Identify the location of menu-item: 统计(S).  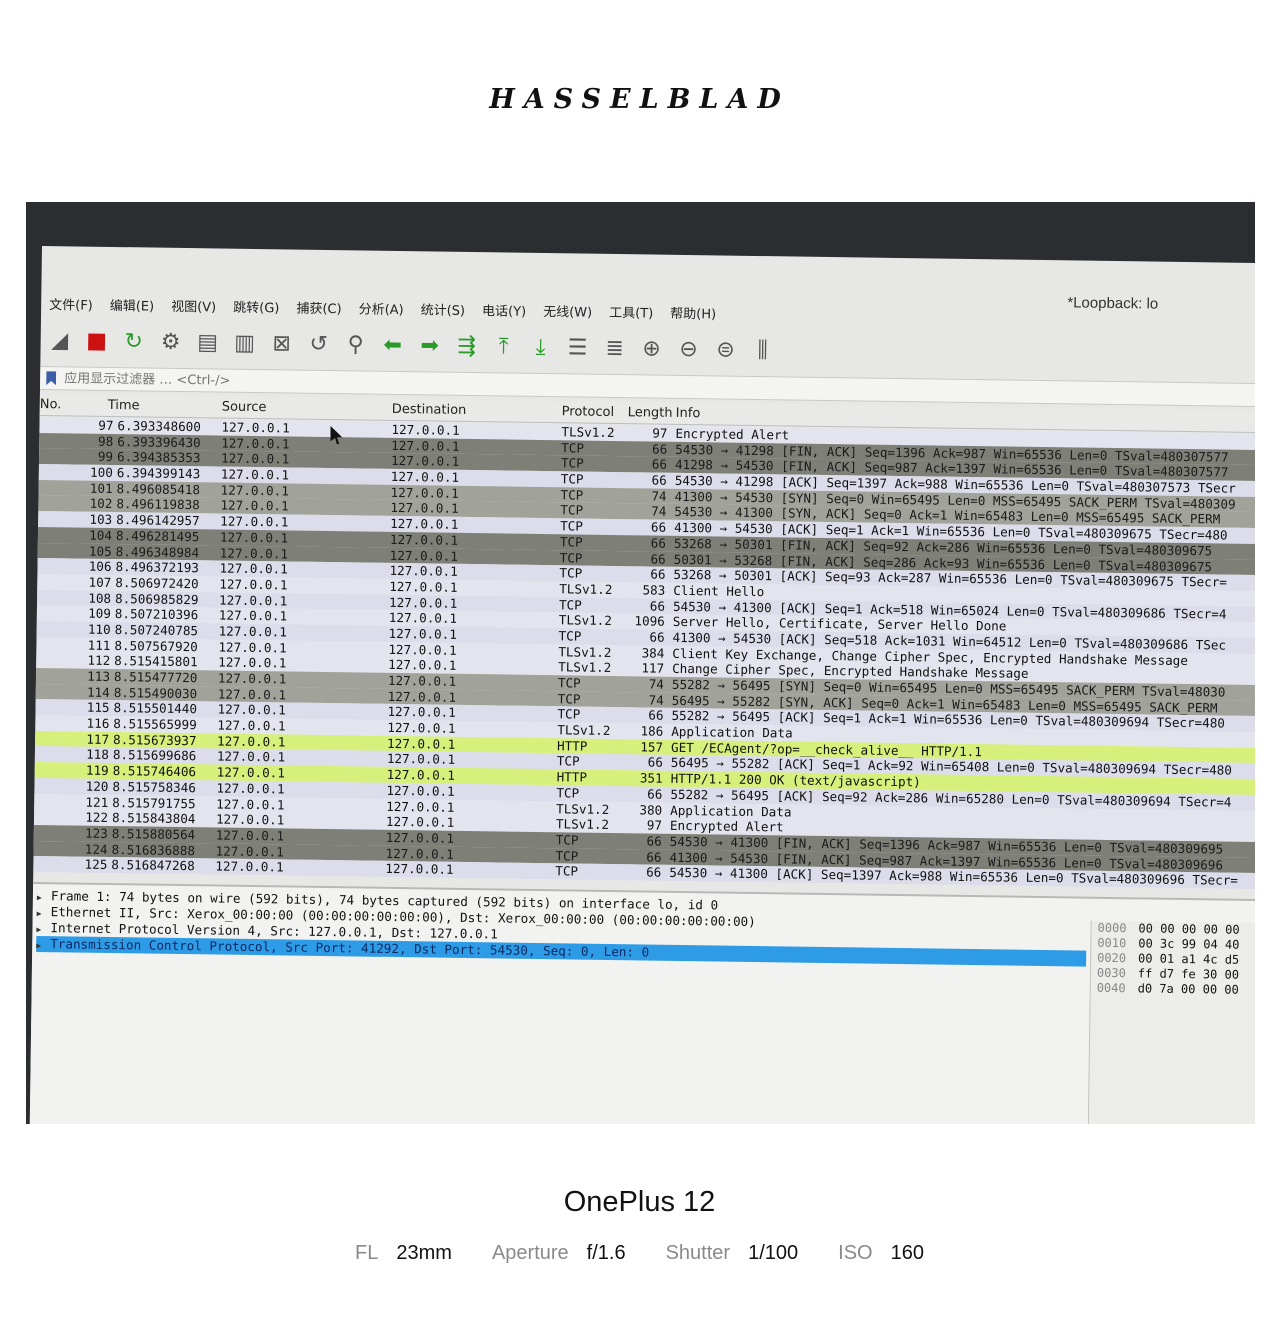
(443, 310).